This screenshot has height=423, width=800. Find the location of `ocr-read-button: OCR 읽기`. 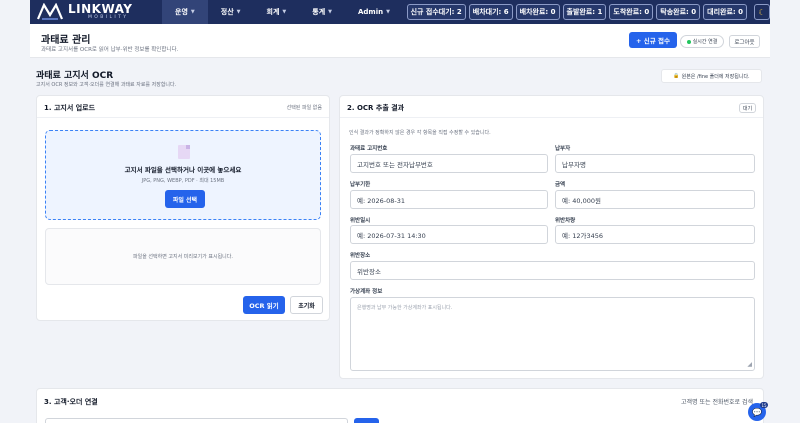

ocr-read-button: OCR 읽기 is located at coordinates (264, 305).